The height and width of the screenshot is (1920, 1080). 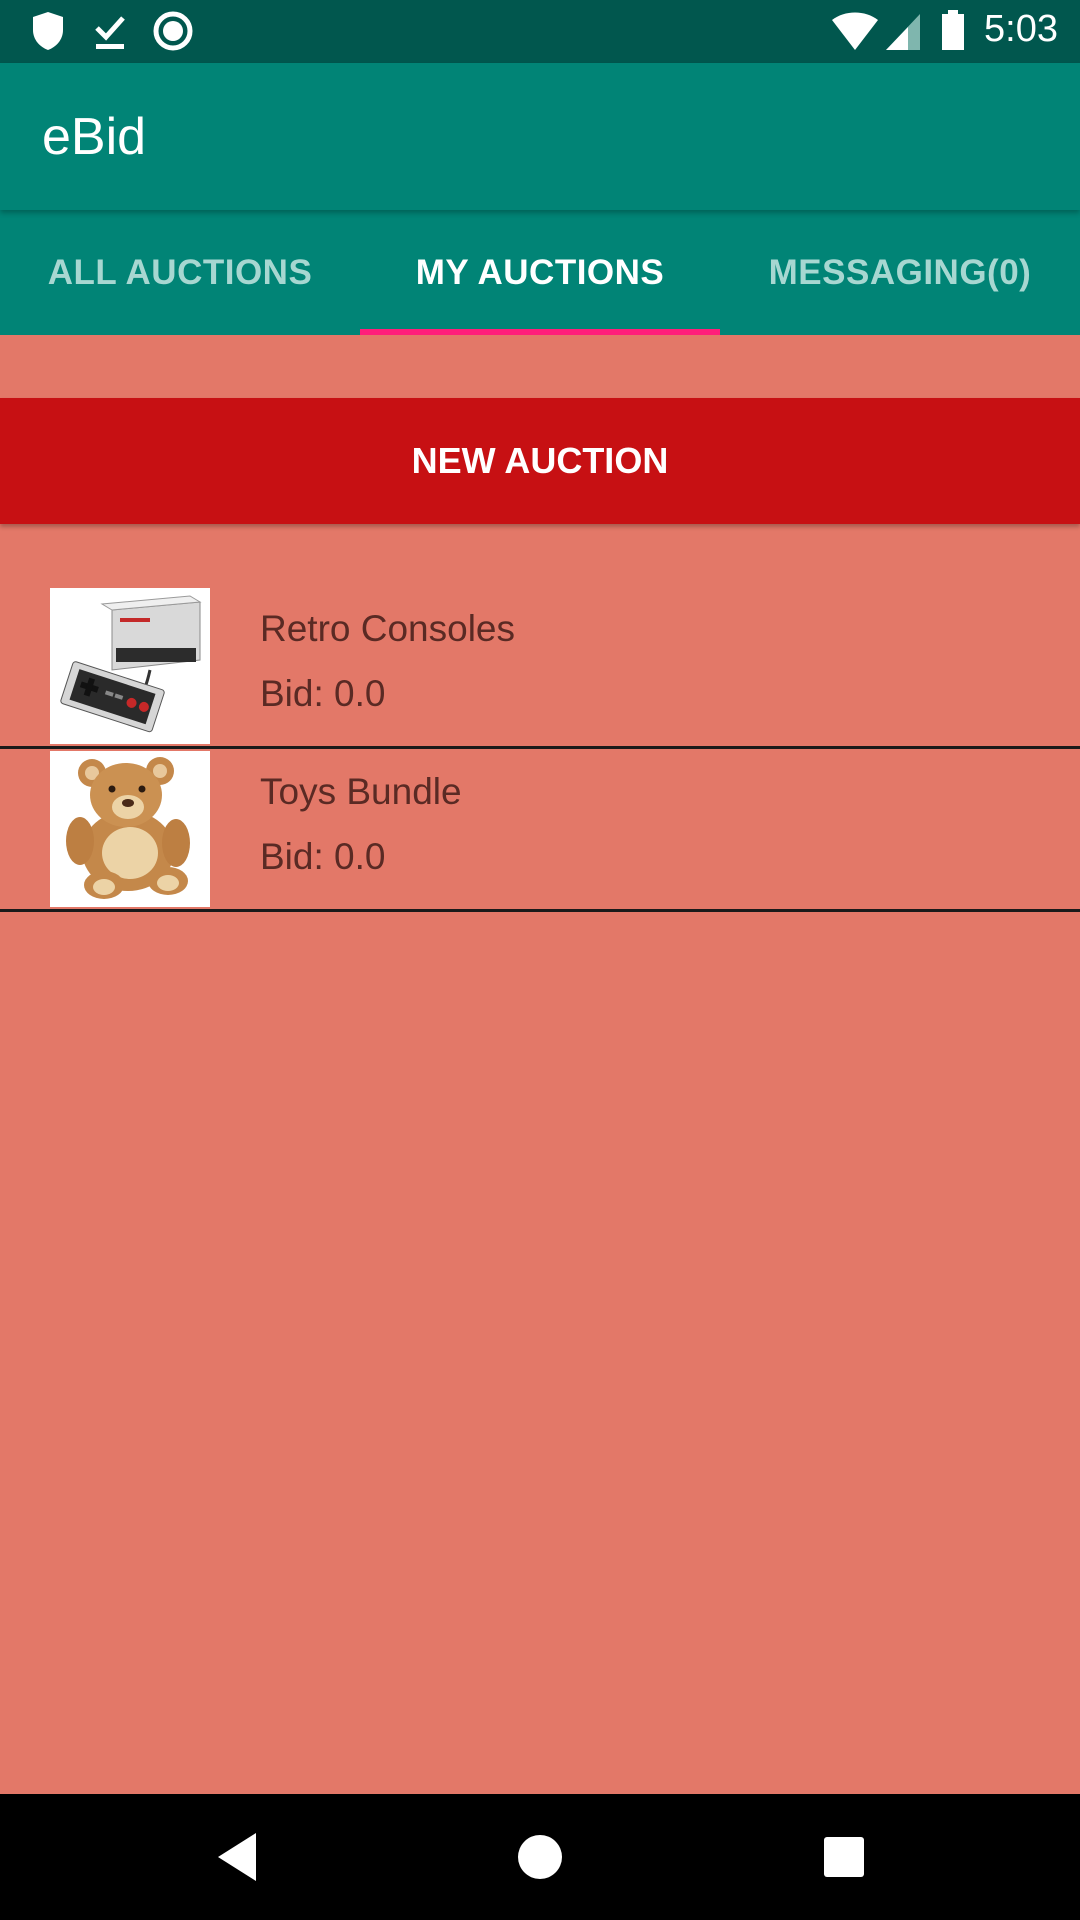 What do you see at coordinates (361, 791) in the screenshot?
I see `auction-title: Toys Bundle` at bounding box center [361, 791].